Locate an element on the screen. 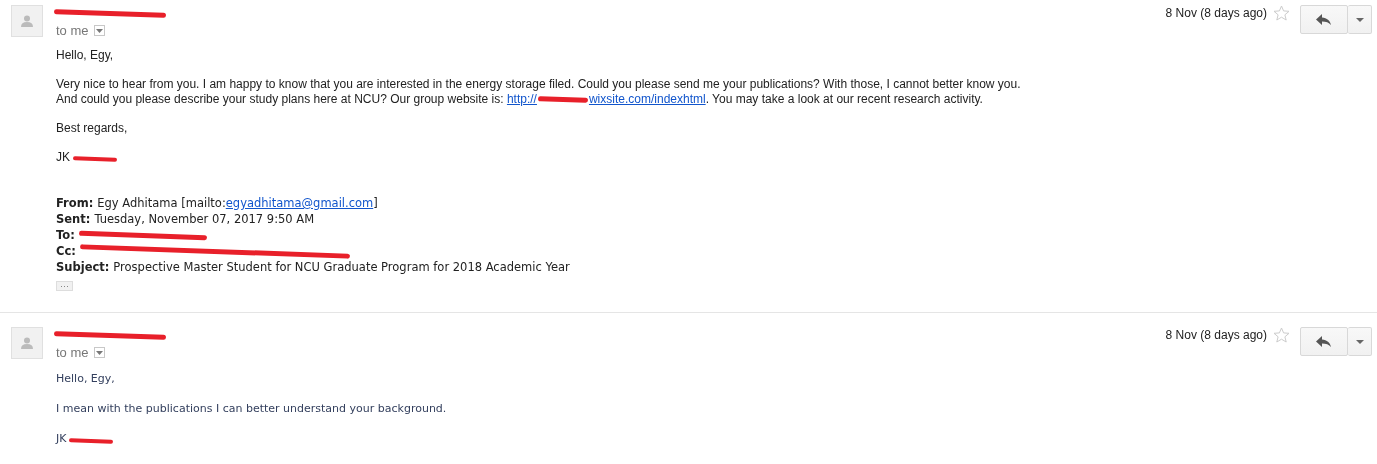 The width and height of the screenshot is (1377, 464). message-text: . You may take a look at our recent research activity. is located at coordinates (844, 99).